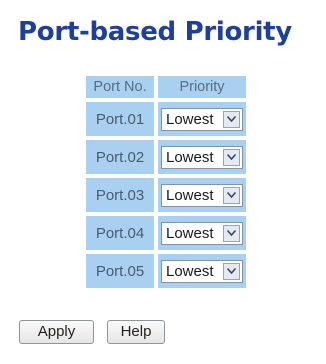  I want to click on port-label: Port.04, so click(120, 233).